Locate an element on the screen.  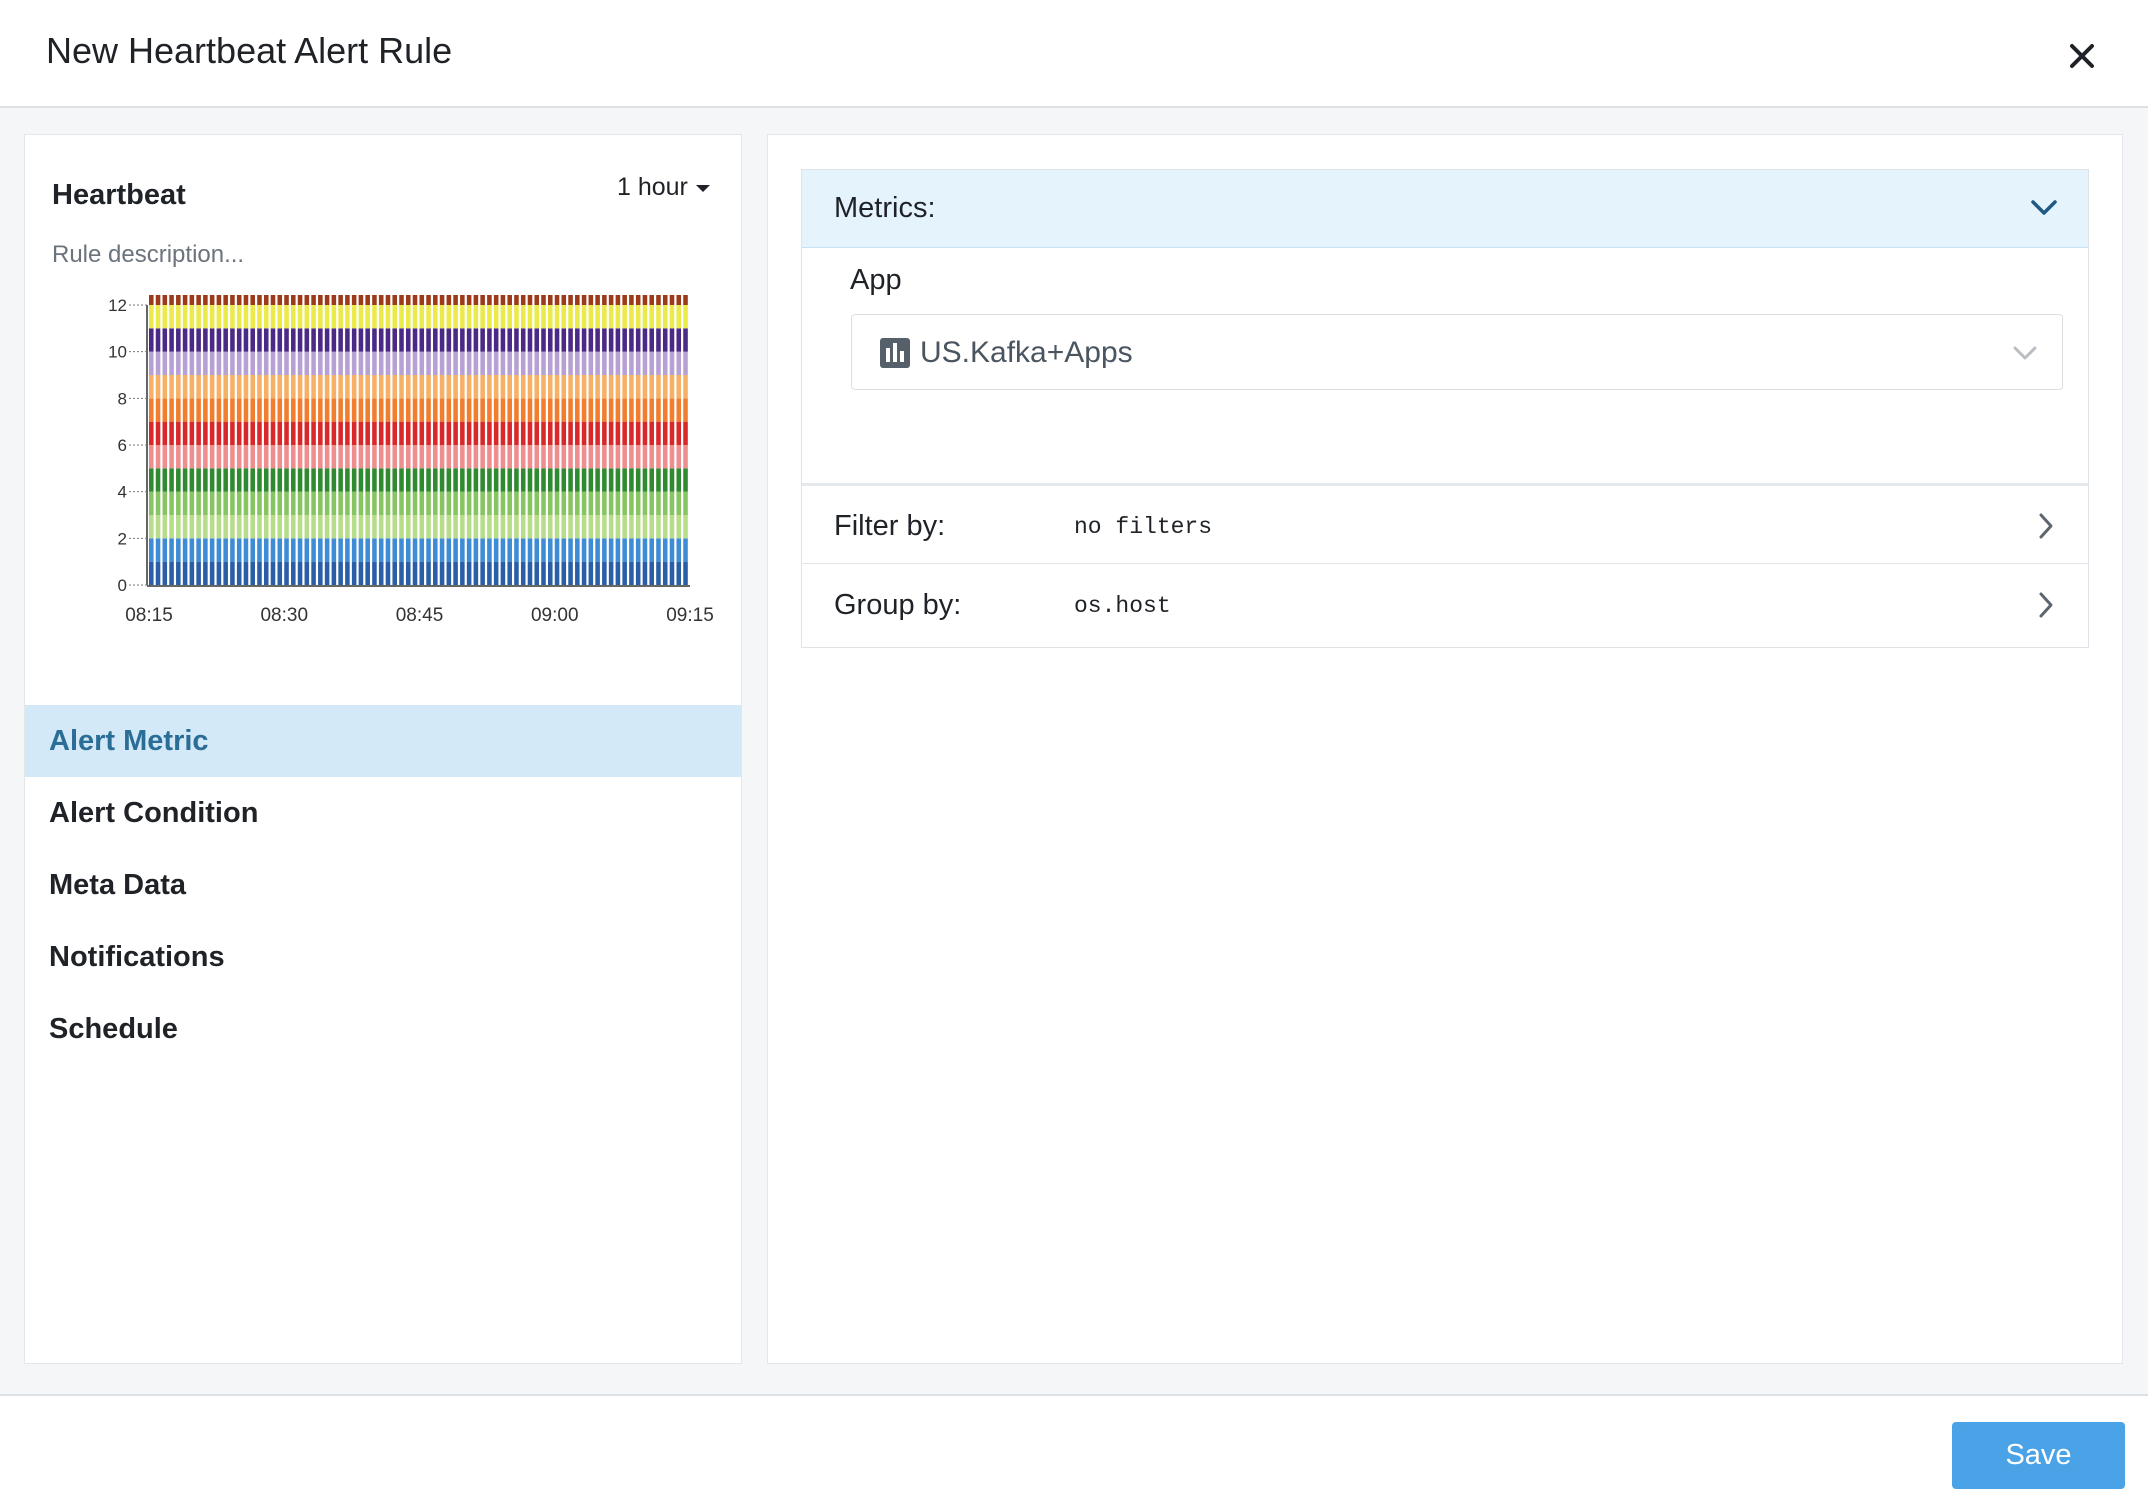
app-select: US.Kafka+Apps is located at coordinates (1457, 352).